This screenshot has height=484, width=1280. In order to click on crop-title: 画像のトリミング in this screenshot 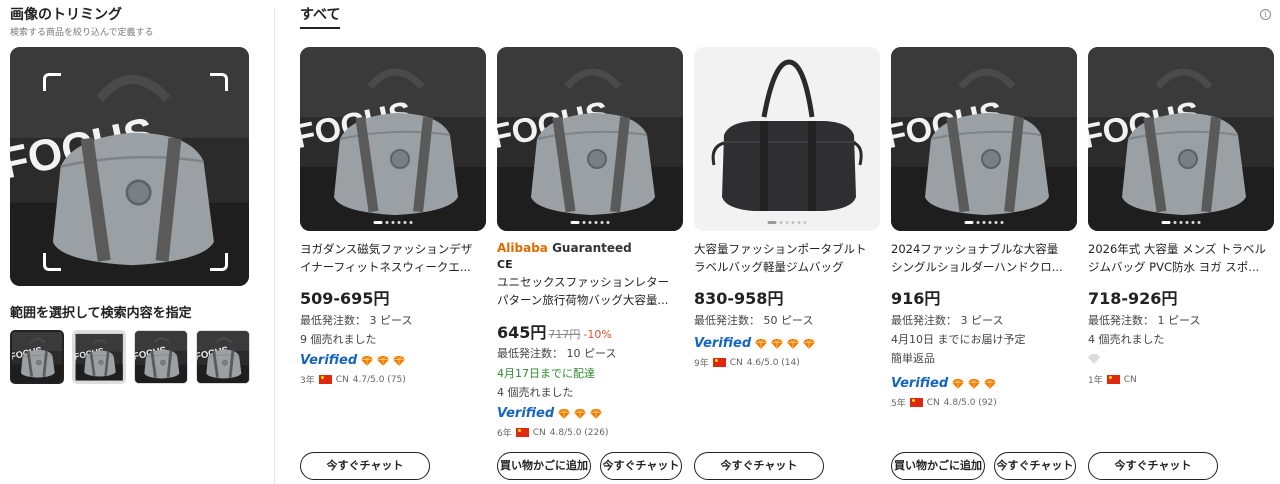, I will do `click(66, 15)`.